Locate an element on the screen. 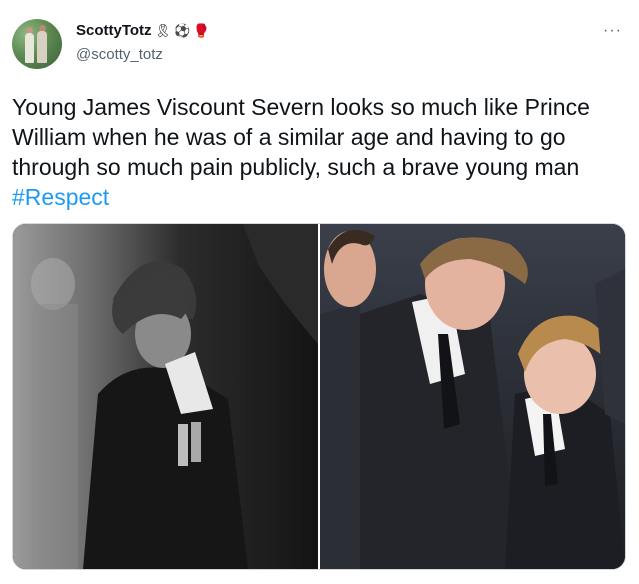 This screenshot has width=639, height=584. avatar is located at coordinates (37, 44).